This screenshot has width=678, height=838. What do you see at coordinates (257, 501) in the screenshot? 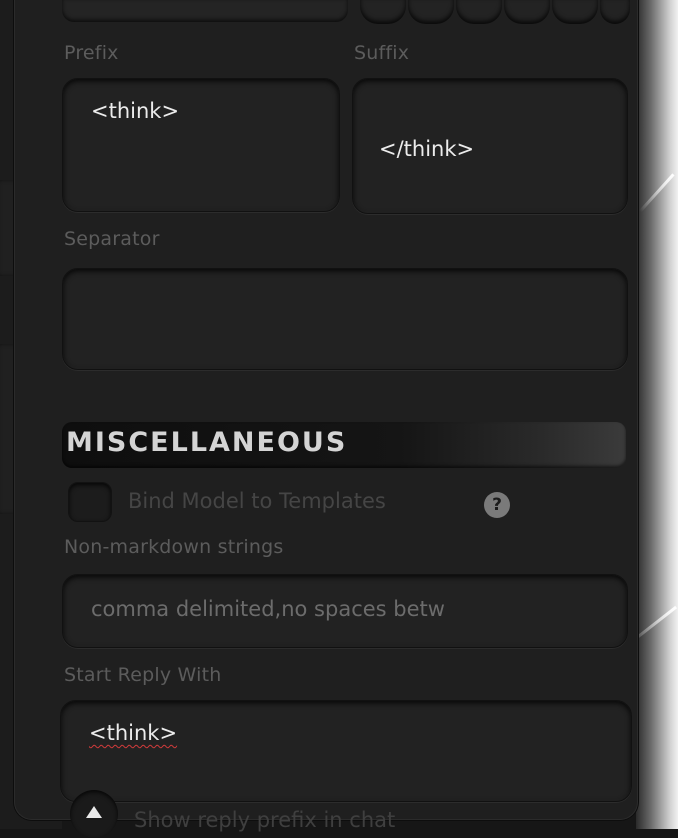
I see `bind-model-label: Bind Model to Templates` at bounding box center [257, 501].